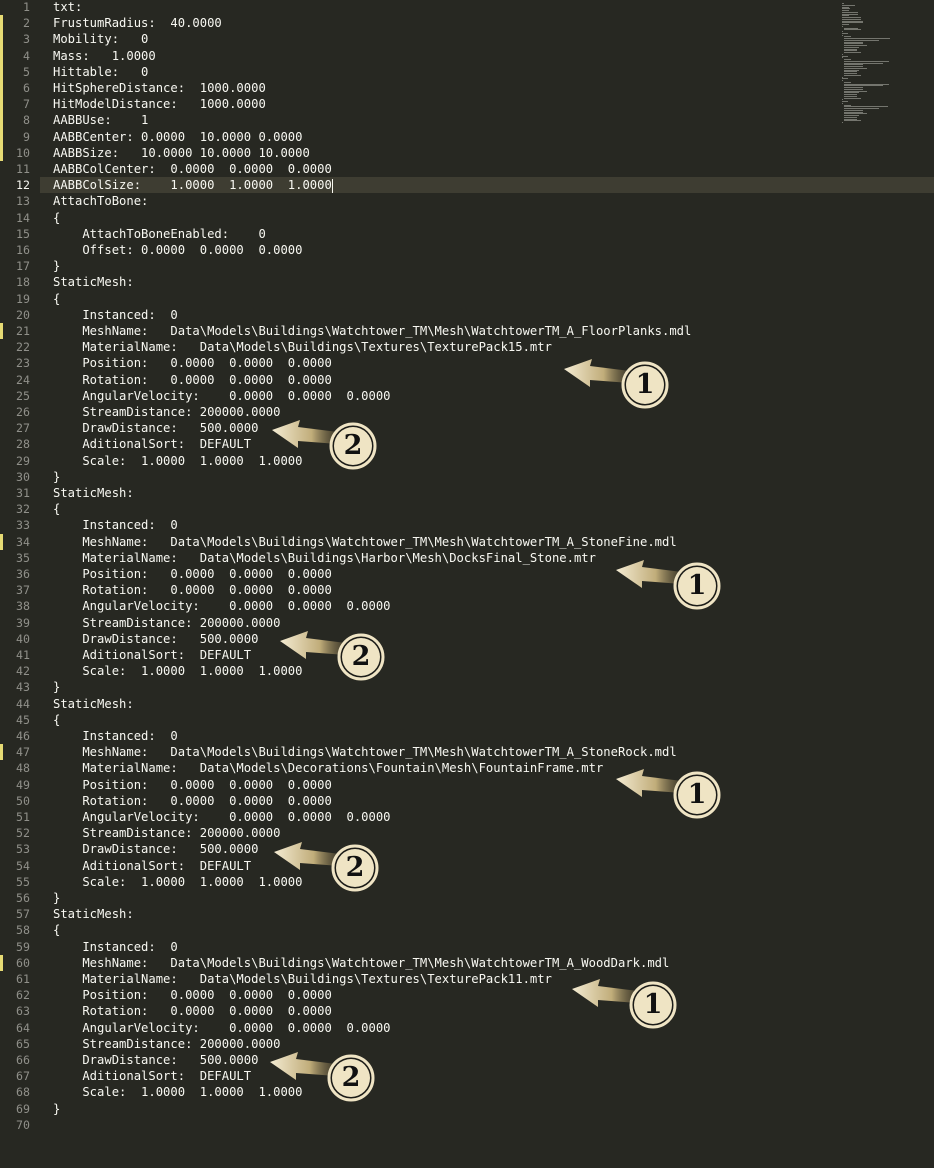  I want to click on code-line-text: Rotation: 0.0000 0.0000 0.0000, so click(192, 800).